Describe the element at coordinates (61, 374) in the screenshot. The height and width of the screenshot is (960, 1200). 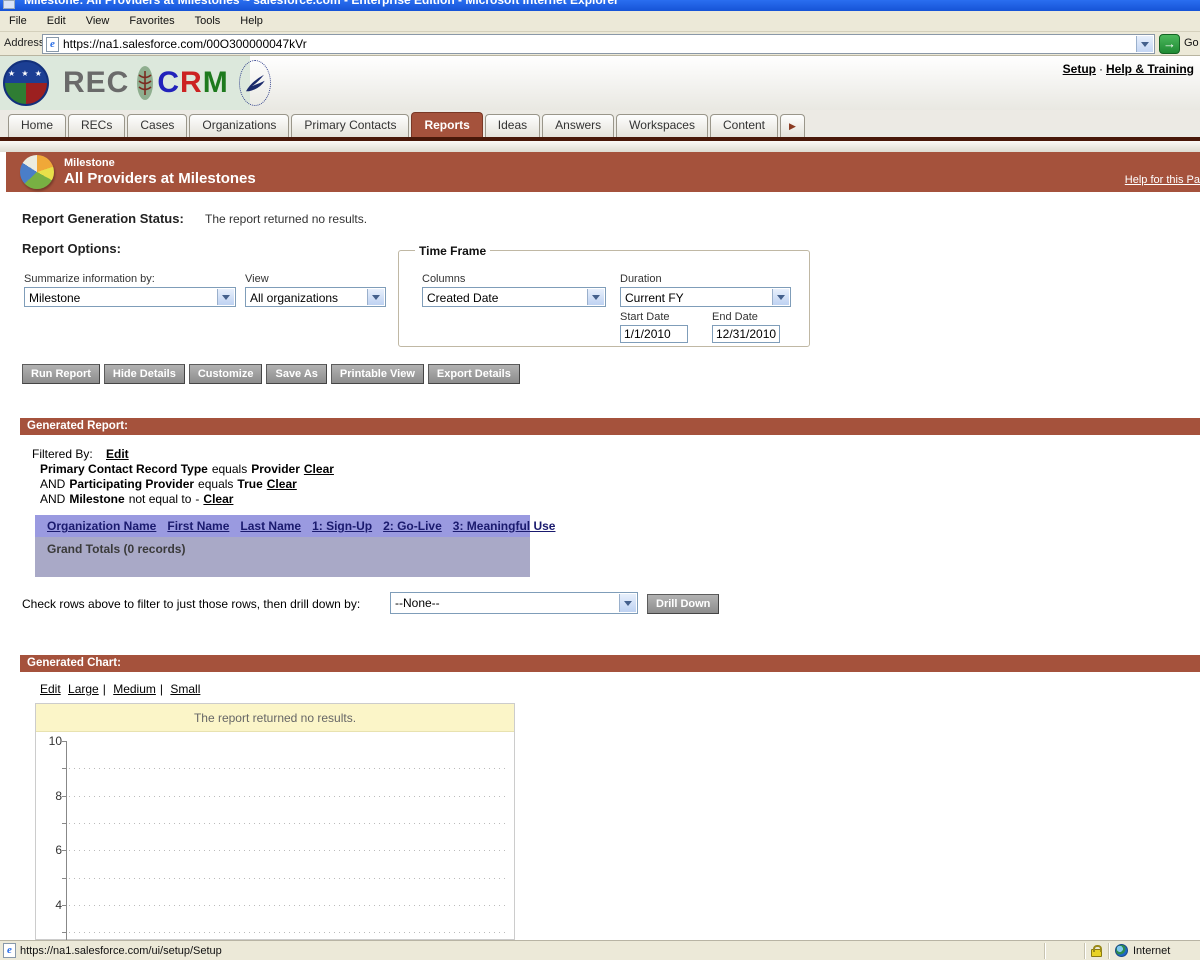
I see `run-report-button: Run Report` at that location.